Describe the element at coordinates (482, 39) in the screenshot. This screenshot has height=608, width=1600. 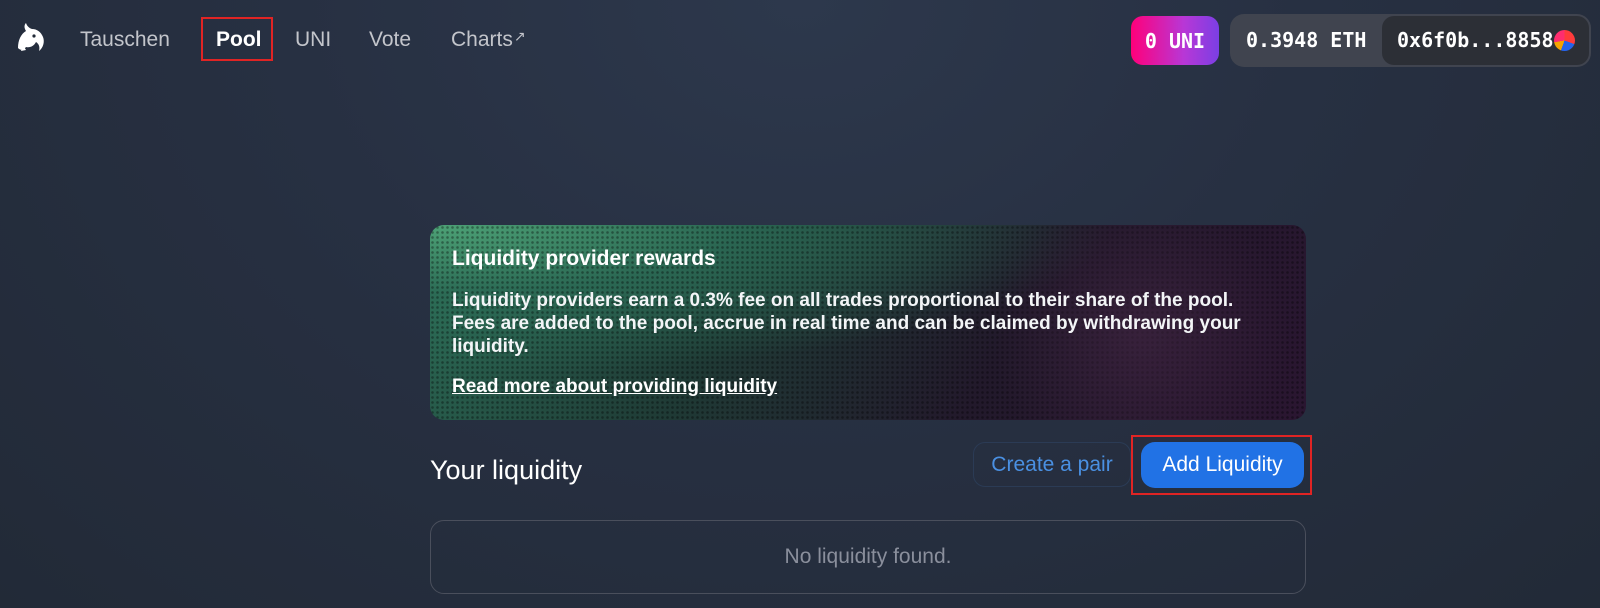
I see `nav-charts-label: Charts` at that location.